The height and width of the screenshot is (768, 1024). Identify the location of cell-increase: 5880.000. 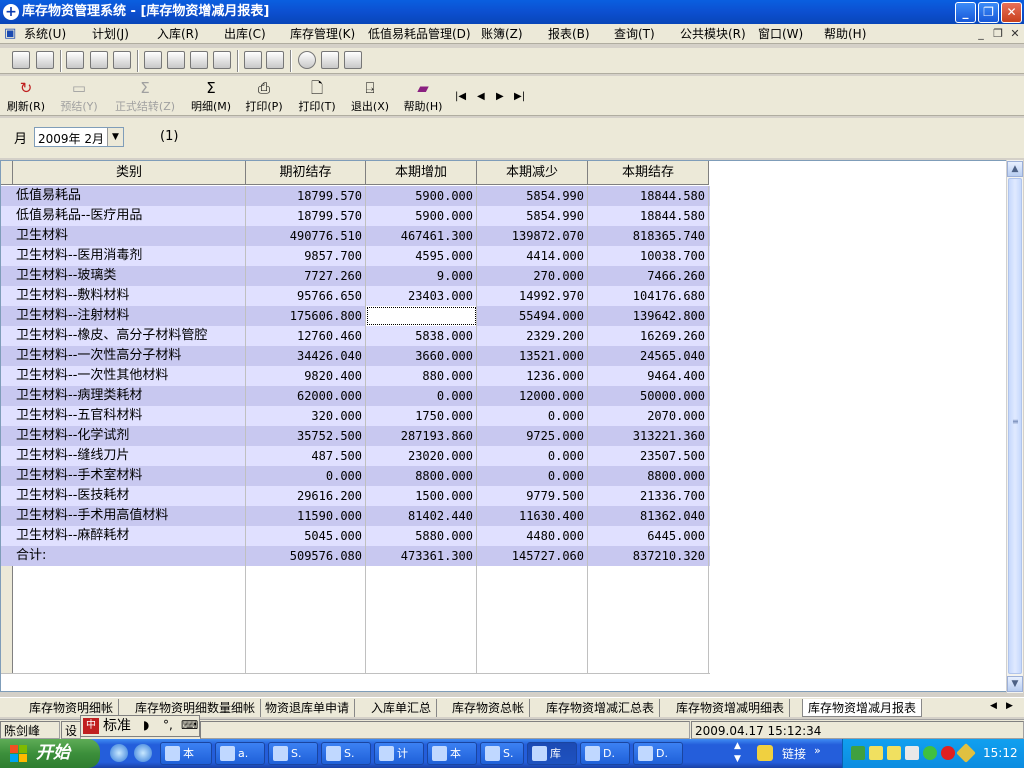
(421, 536).